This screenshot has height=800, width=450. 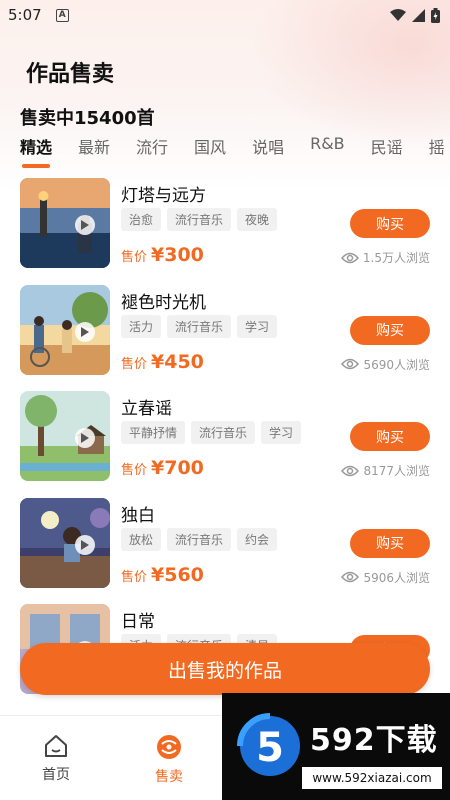 I want to click on view-count: 1.5万人浏览, so click(x=385, y=257).